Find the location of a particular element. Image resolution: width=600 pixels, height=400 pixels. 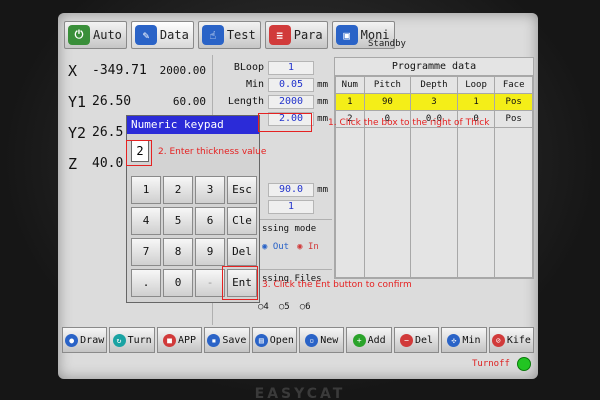

programme-title: Programme data is located at coordinates (434, 67).